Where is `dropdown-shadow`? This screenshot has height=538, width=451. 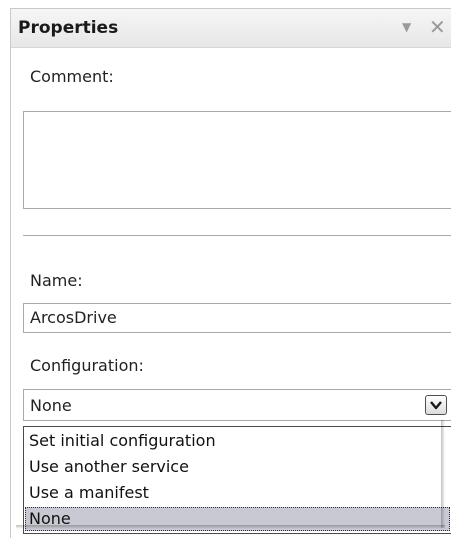 dropdown-shadow is located at coordinates (443, 474).